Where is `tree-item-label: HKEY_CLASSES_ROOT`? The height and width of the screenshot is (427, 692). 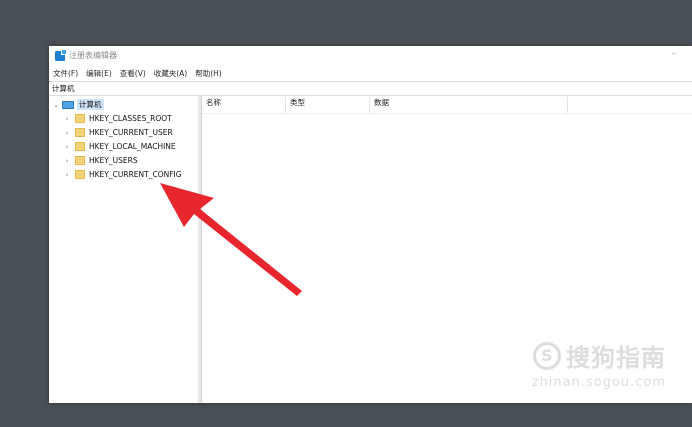 tree-item-label: HKEY_CLASSES_ROOT is located at coordinates (130, 118).